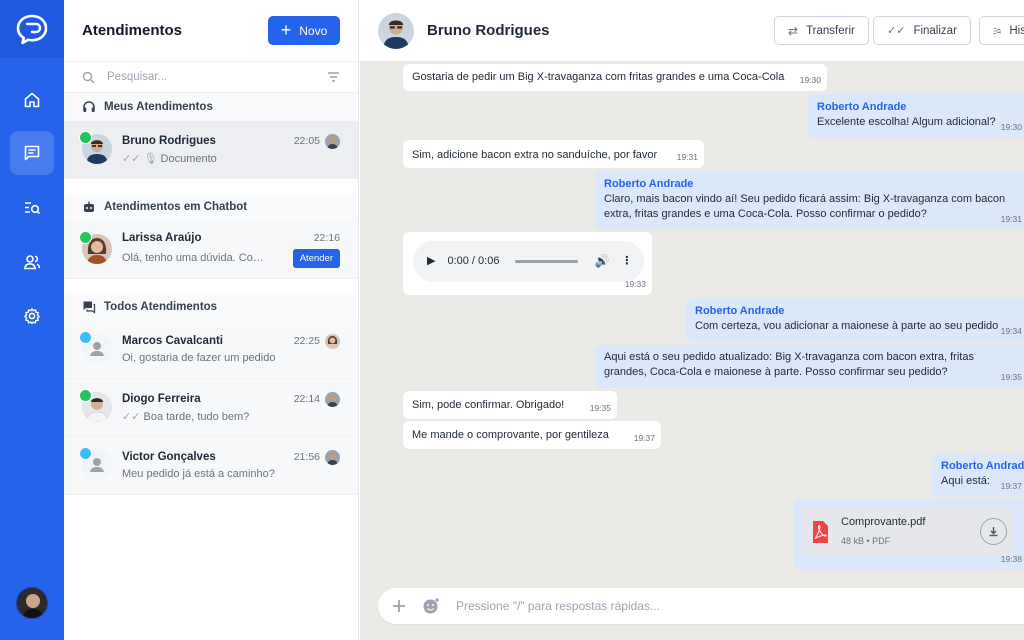 Image resolution: width=1024 pixels, height=640 pixels. Describe the element at coordinates (88, 77) in the screenshot. I see `search-icon` at that location.